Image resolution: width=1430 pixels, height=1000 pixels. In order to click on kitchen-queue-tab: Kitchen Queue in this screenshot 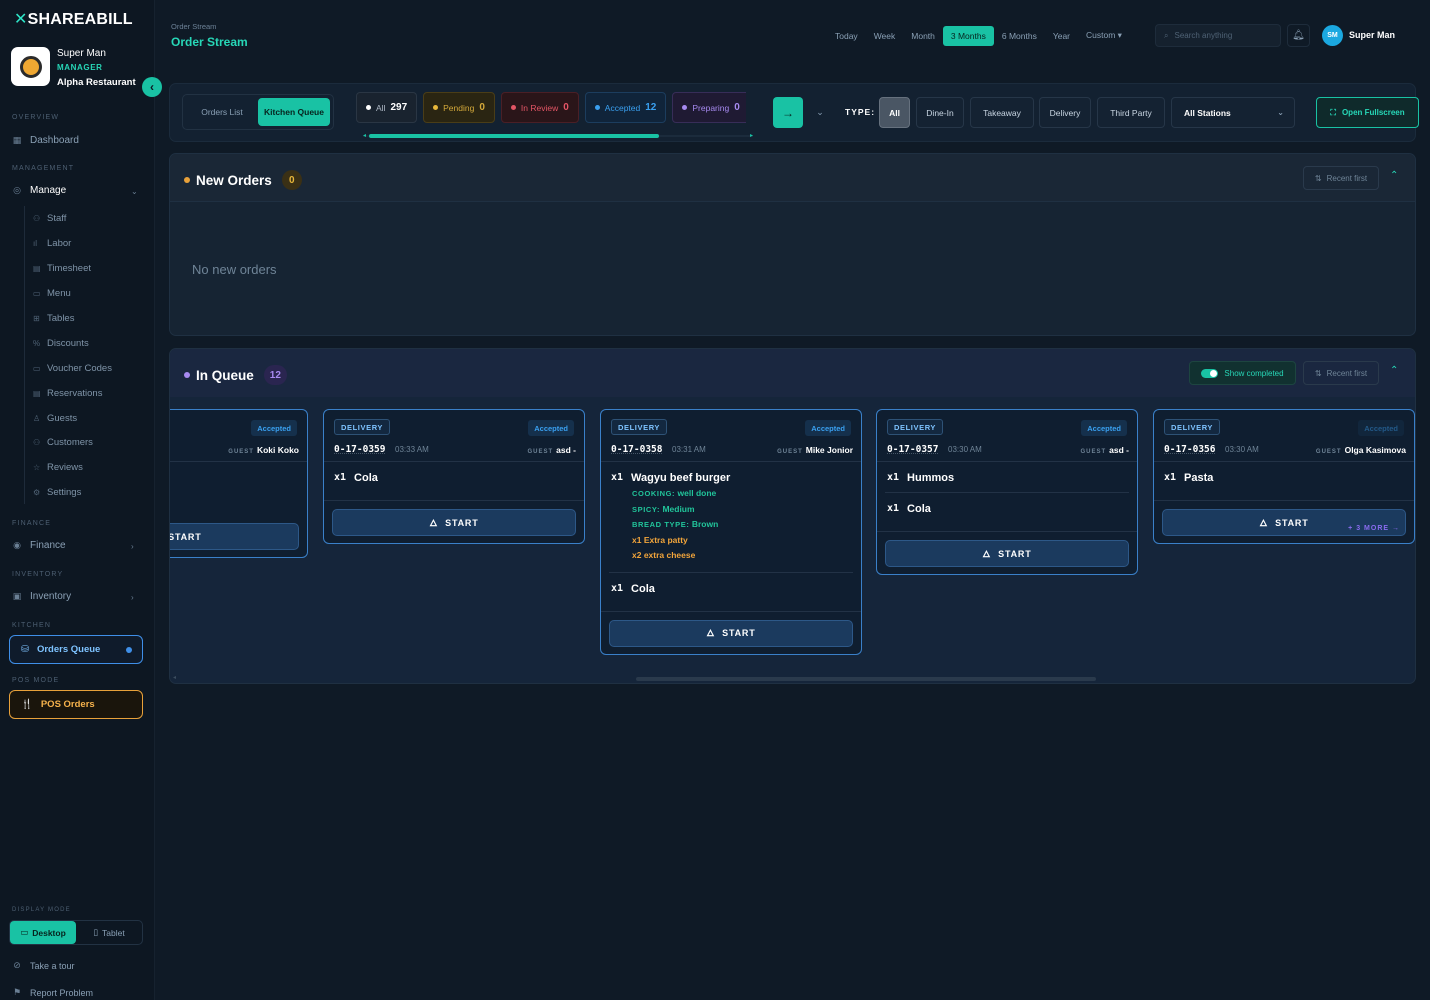, I will do `click(294, 112)`.